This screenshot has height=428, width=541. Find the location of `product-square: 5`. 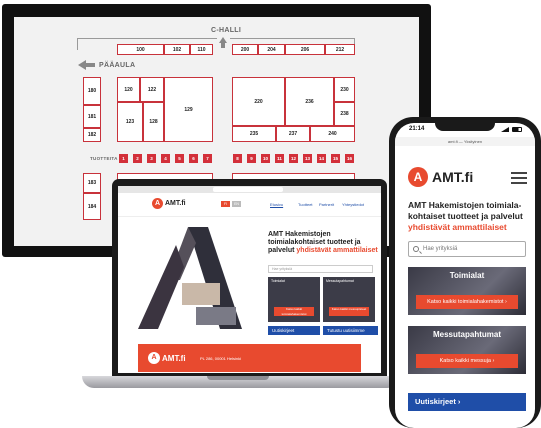

product-square: 5 is located at coordinates (179, 158).